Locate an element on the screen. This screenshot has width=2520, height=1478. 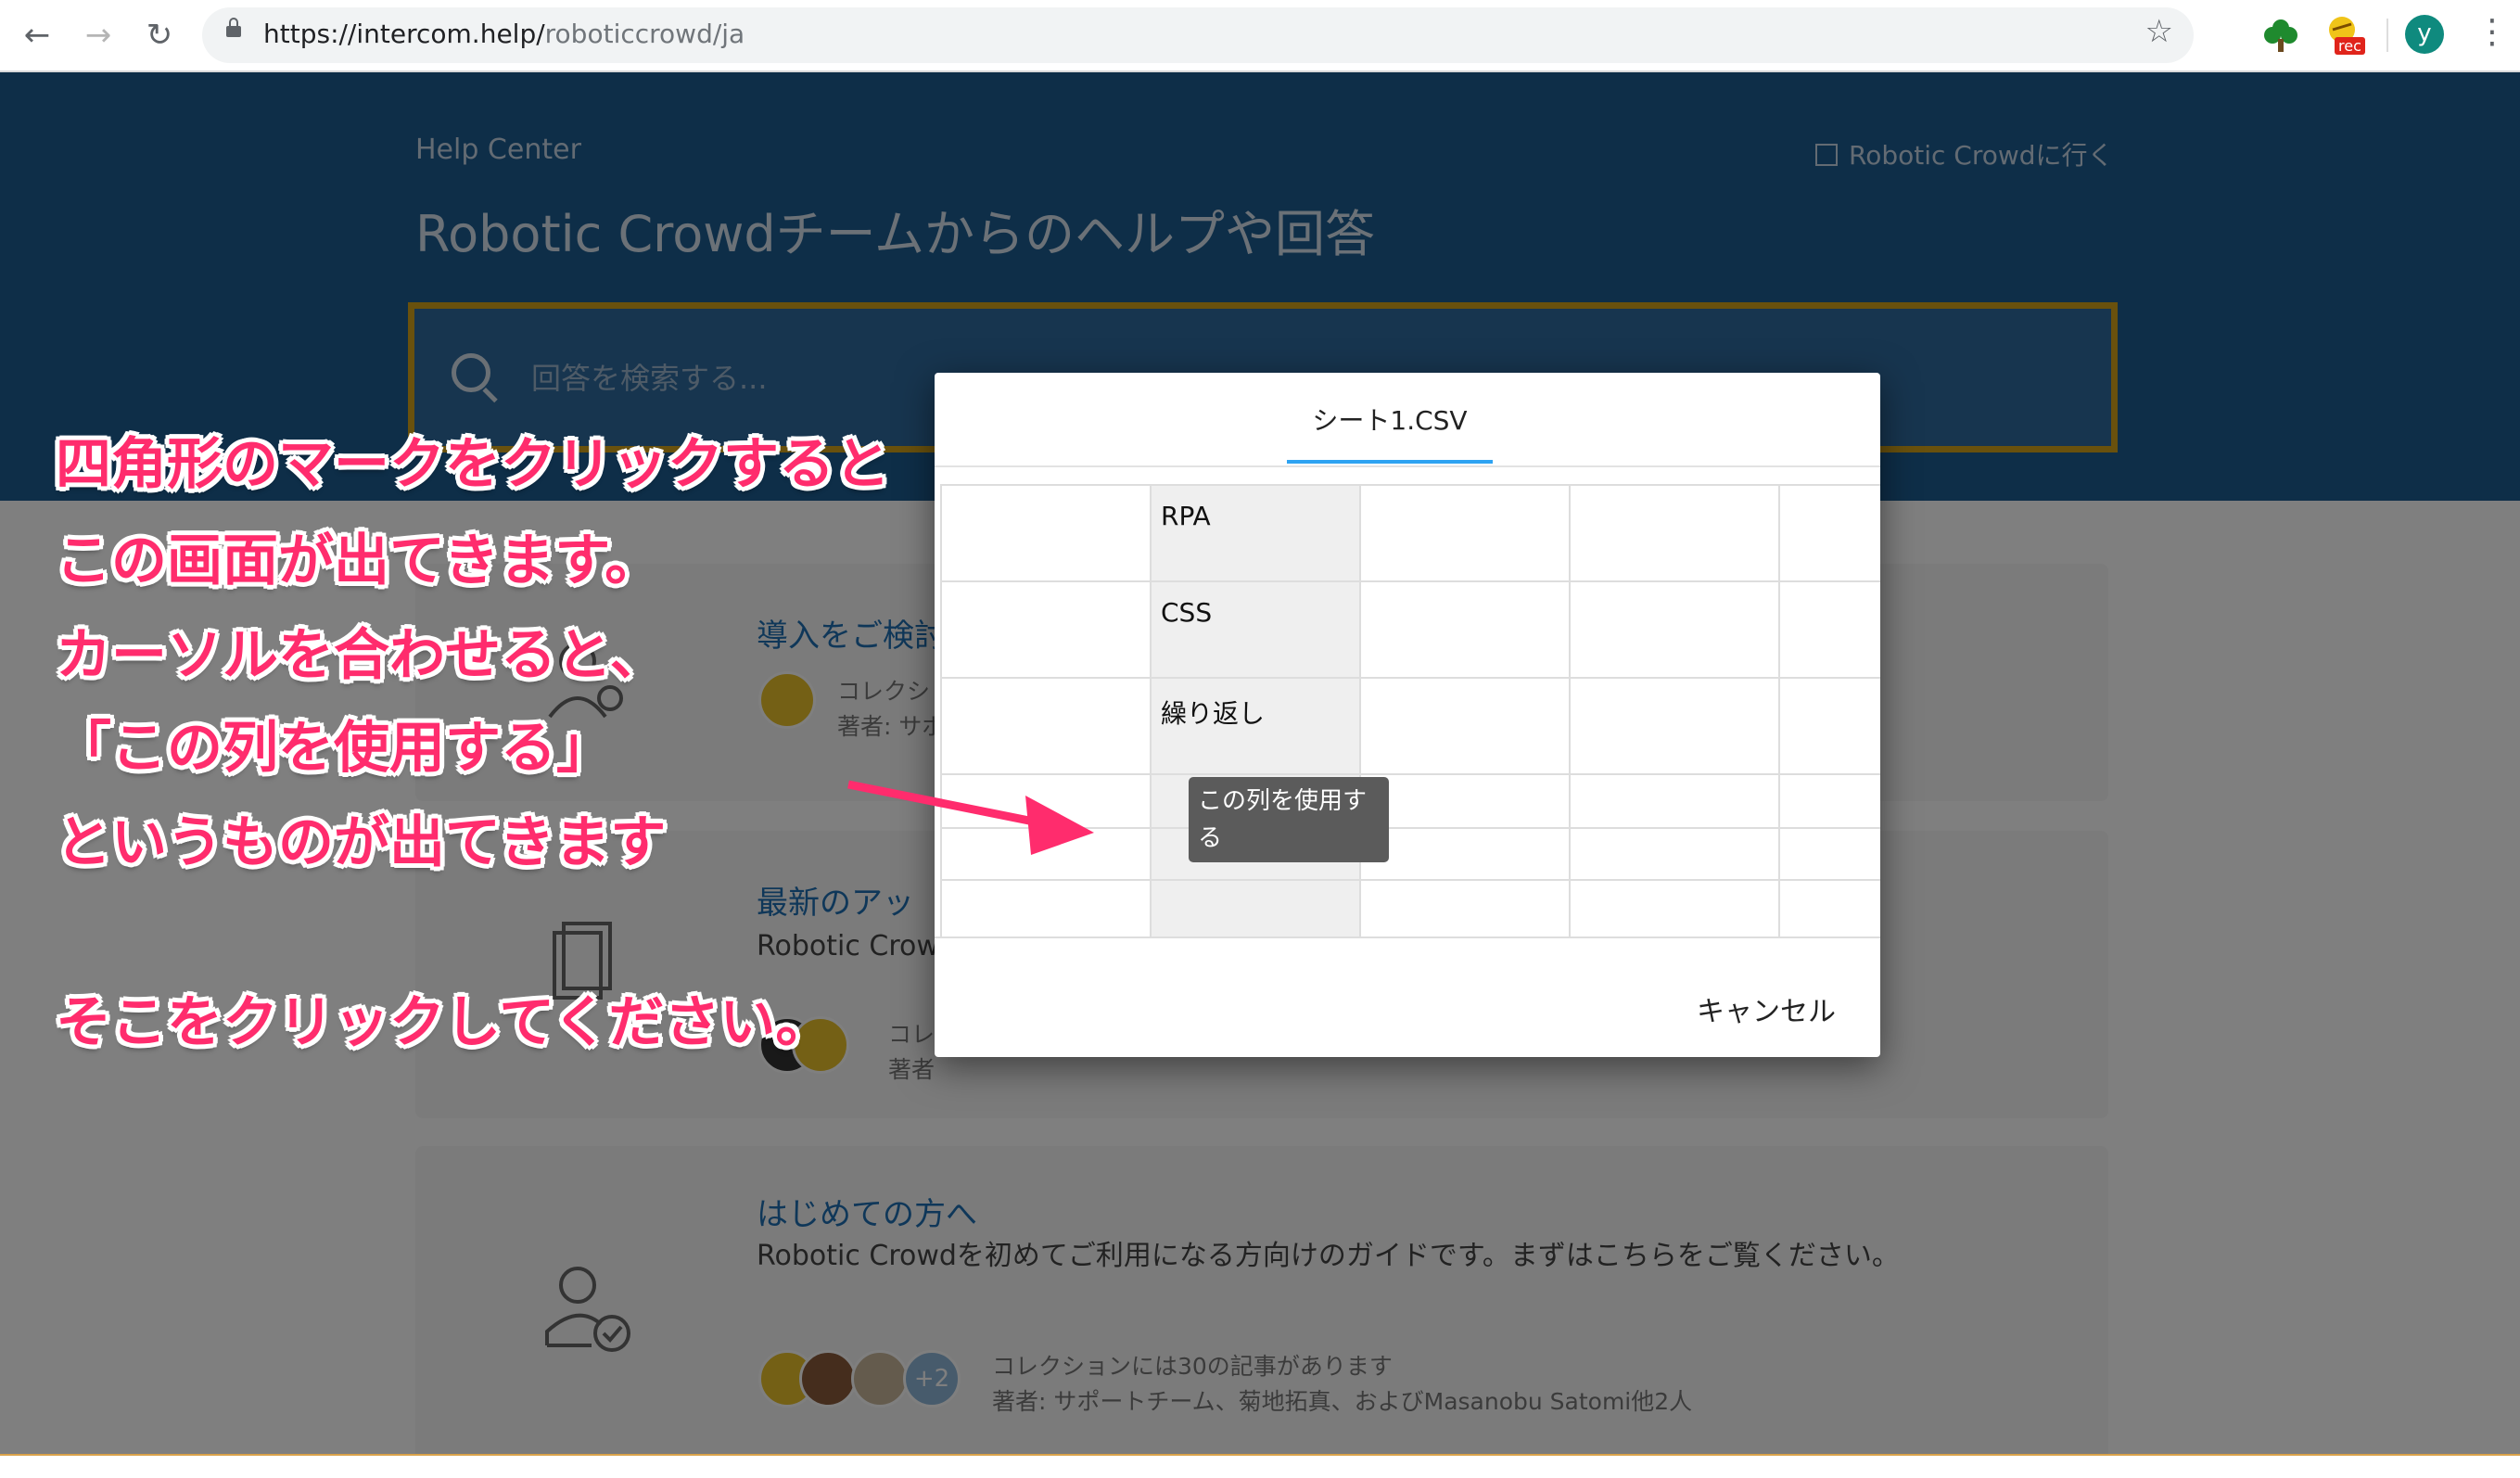
annotation-line: この画面が出てきます。 is located at coordinates (358, 561).